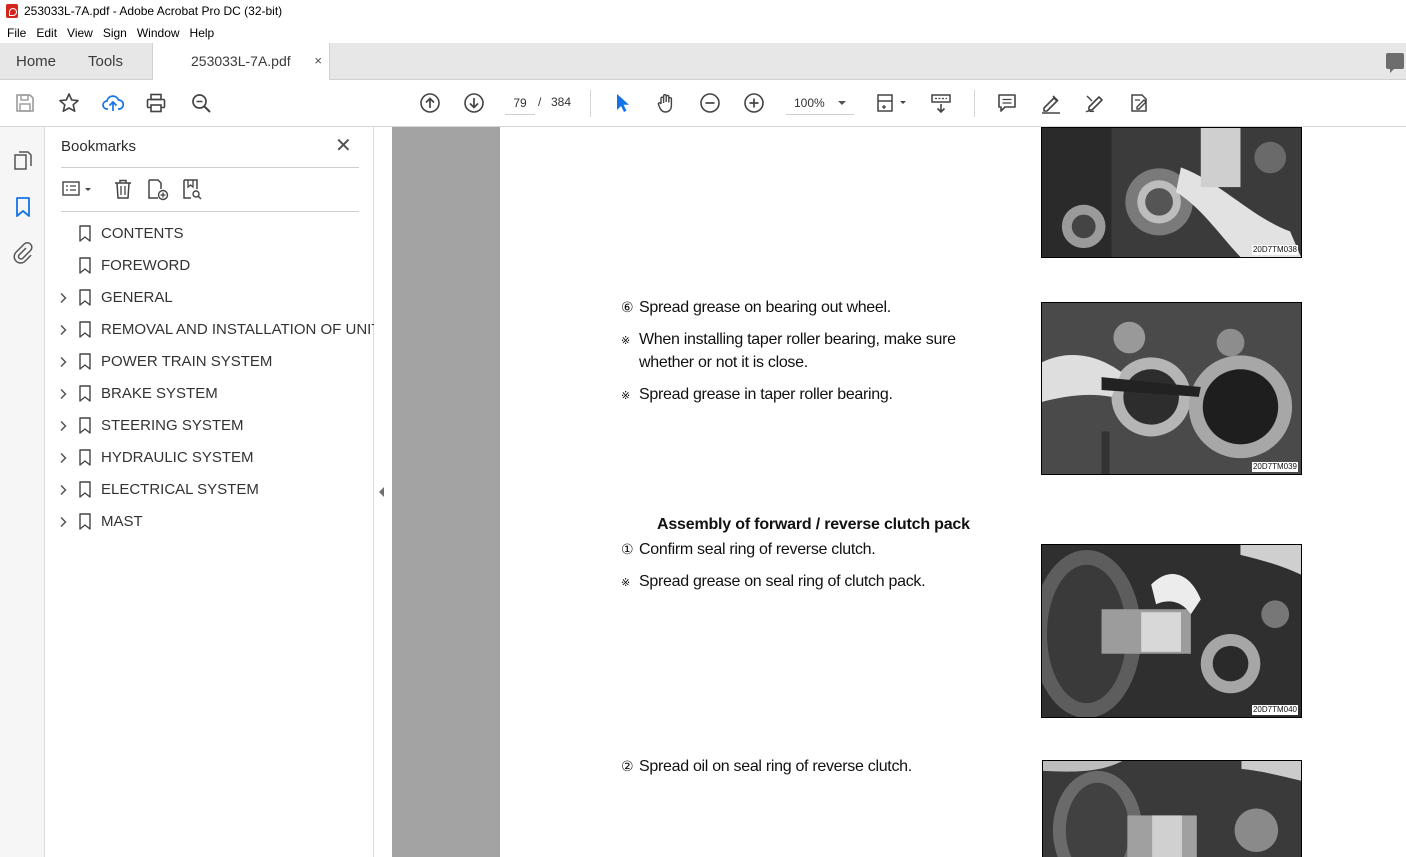  What do you see at coordinates (318, 60) in the screenshot?
I see `close-tab-icon: ×` at bounding box center [318, 60].